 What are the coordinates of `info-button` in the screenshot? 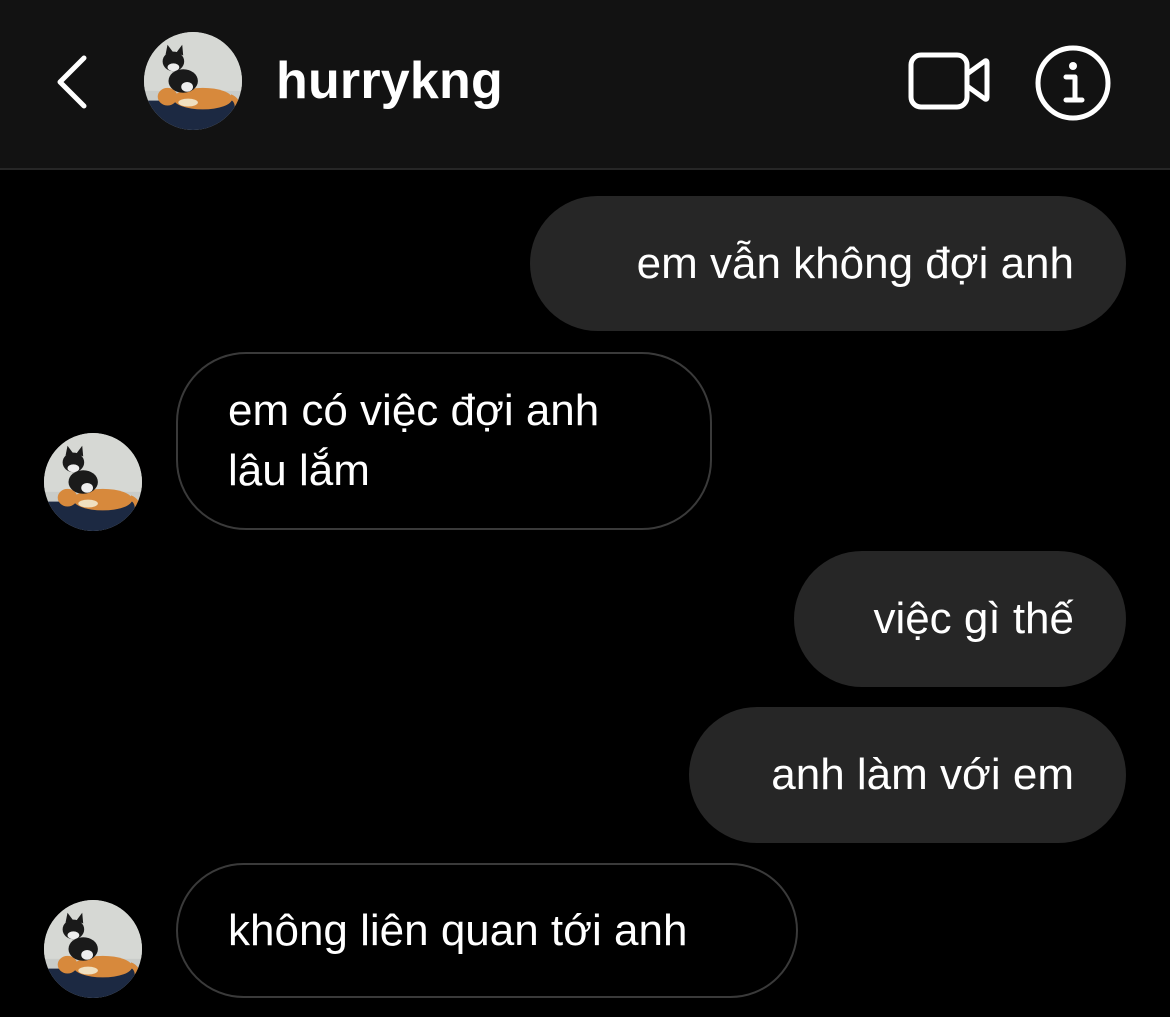 It's located at (1073, 83).